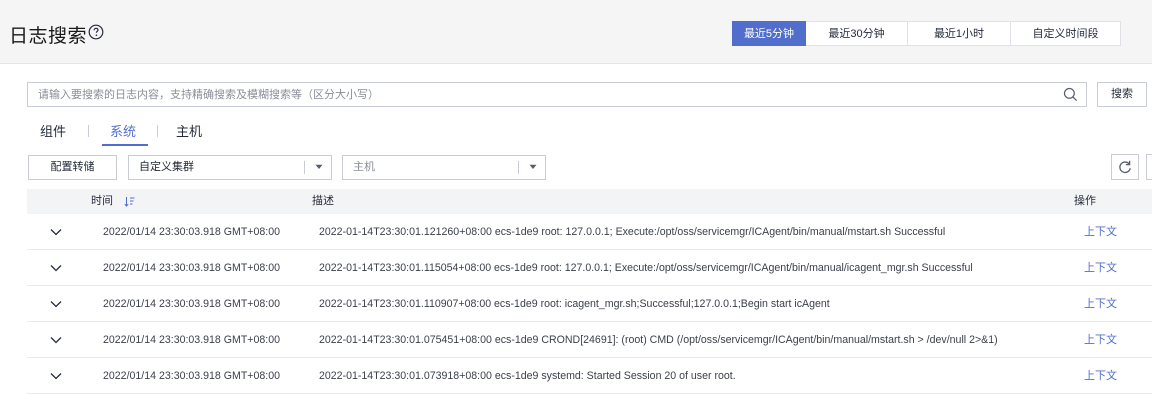  What do you see at coordinates (1070, 94) in the screenshot?
I see `search-icon` at bounding box center [1070, 94].